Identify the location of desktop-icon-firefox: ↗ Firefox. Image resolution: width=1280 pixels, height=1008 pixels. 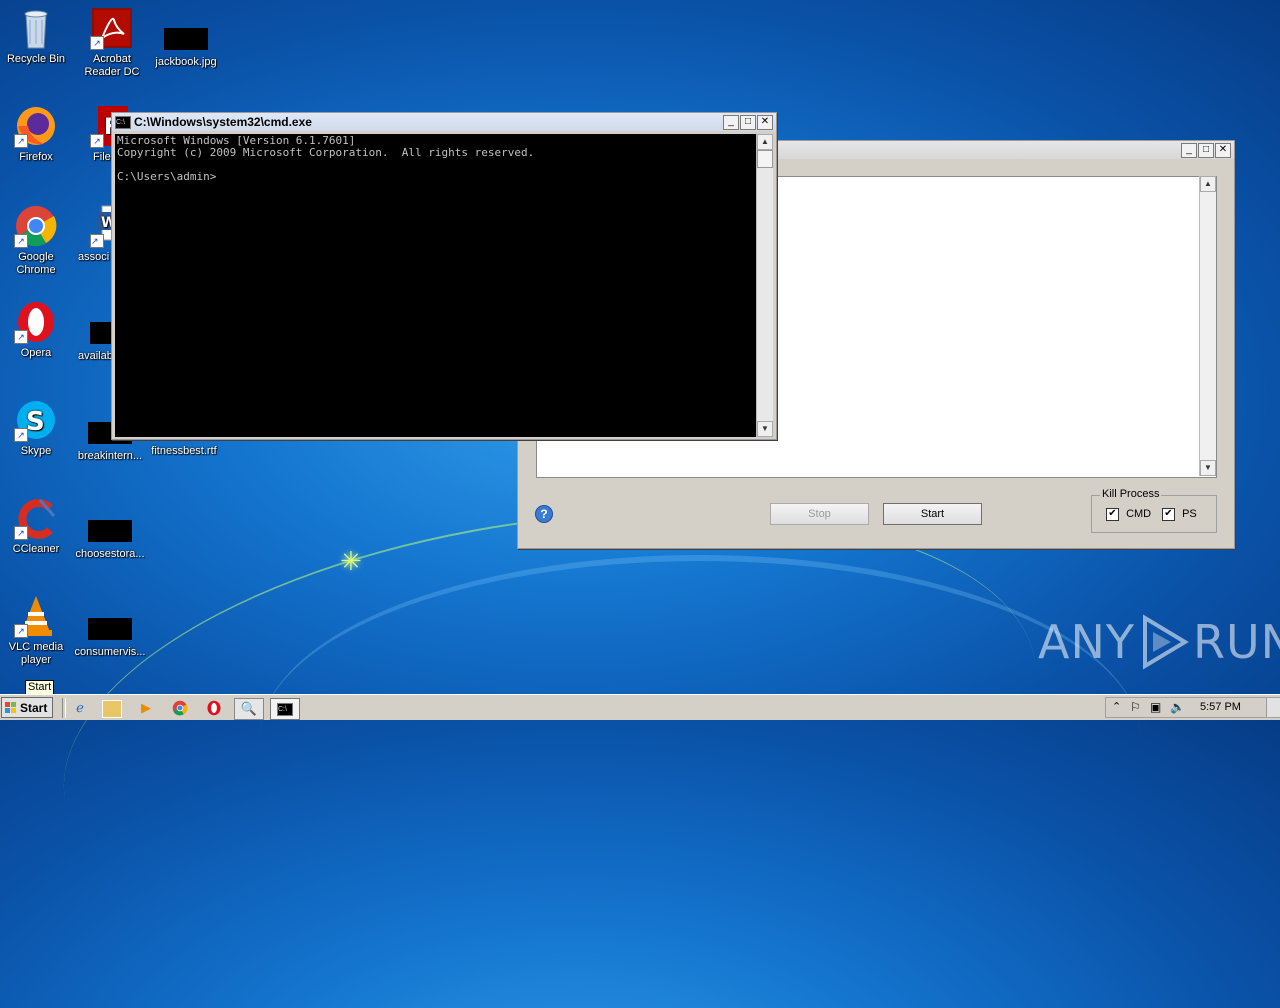
(36, 134).